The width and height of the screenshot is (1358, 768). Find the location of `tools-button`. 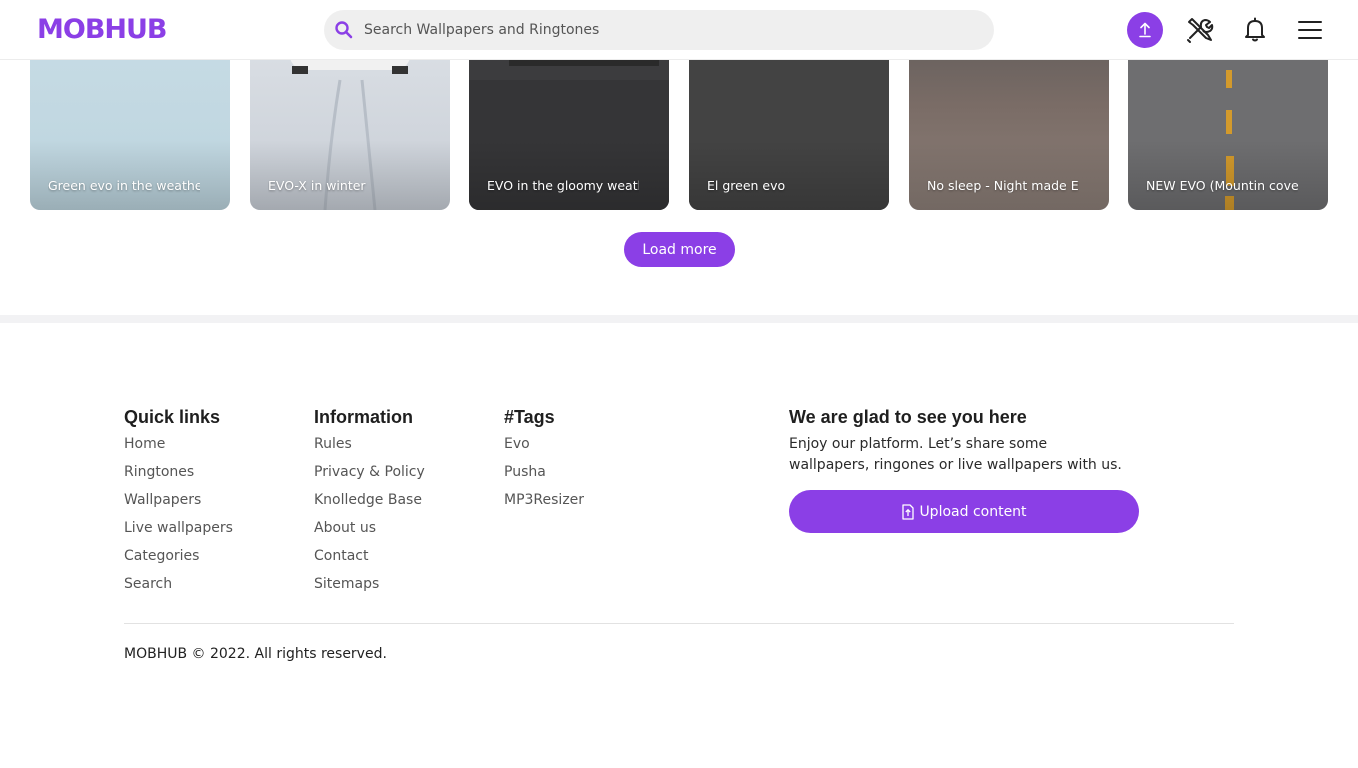

tools-button is located at coordinates (1200, 30).